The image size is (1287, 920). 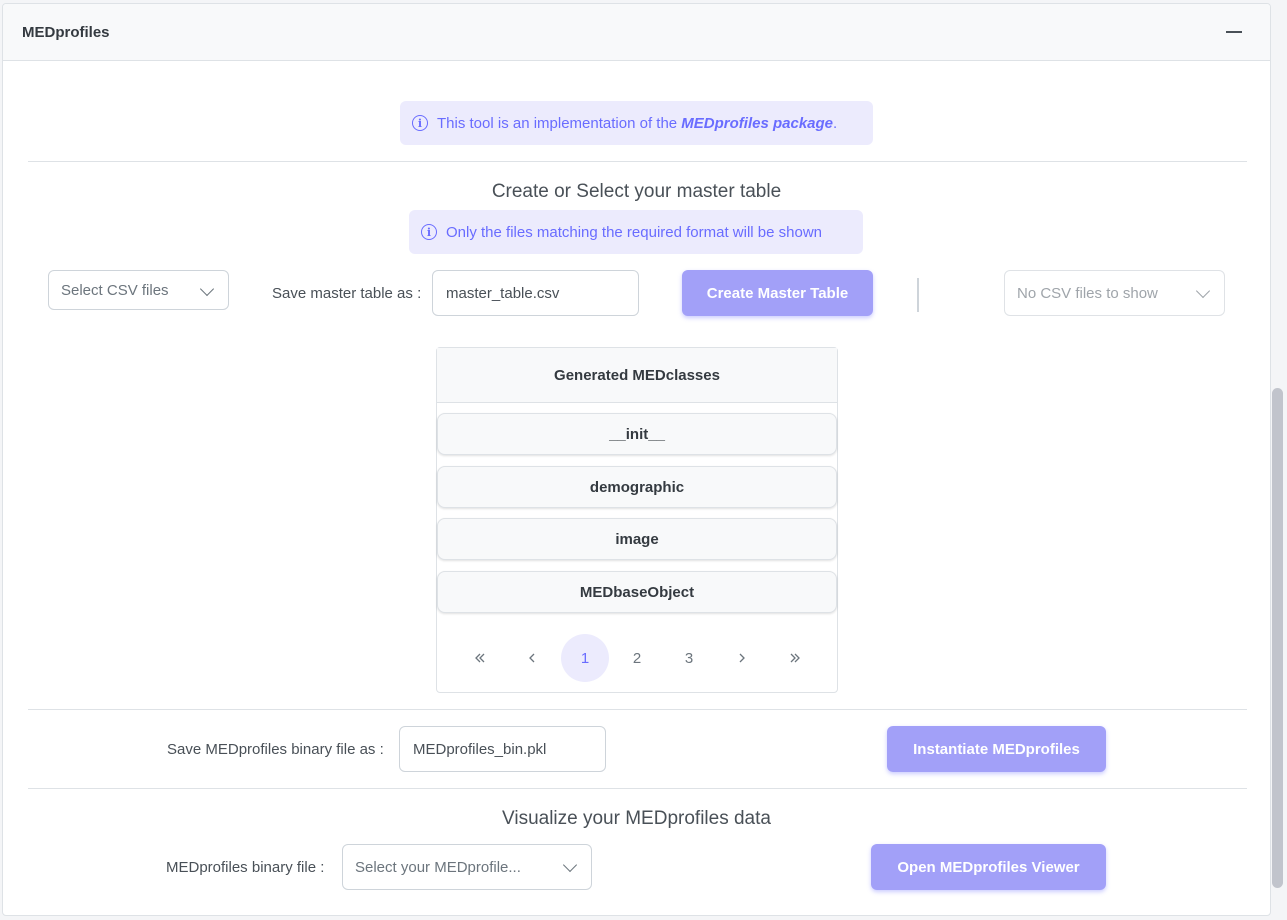 What do you see at coordinates (988, 867) in the screenshot?
I see `open-viewer-button: Open MEDprofiles Viewer` at bounding box center [988, 867].